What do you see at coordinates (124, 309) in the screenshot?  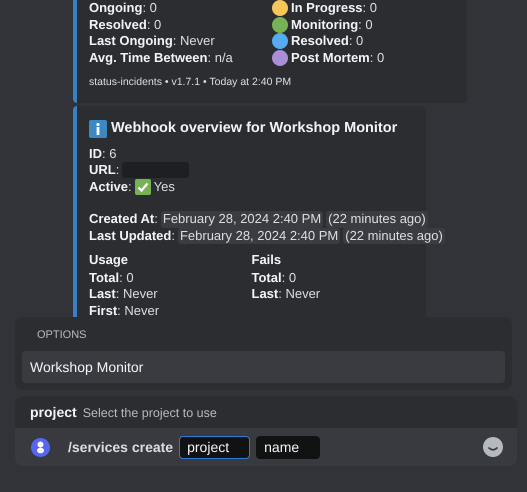 I see `field-text: First: Never` at bounding box center [124, 309].